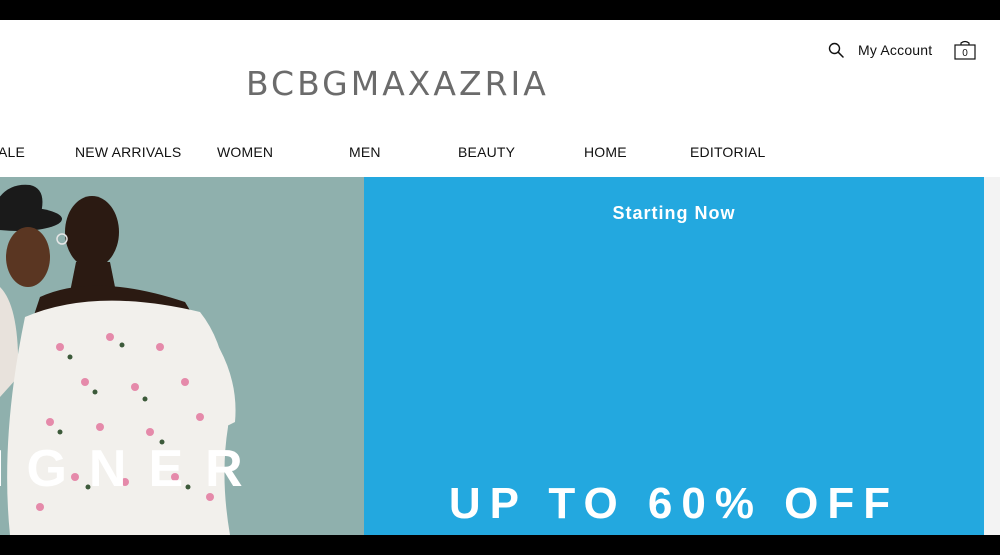  Describe the element at coordinates (605, 152) in the screenshot. I see `nav-item-home: HOME` at that location.